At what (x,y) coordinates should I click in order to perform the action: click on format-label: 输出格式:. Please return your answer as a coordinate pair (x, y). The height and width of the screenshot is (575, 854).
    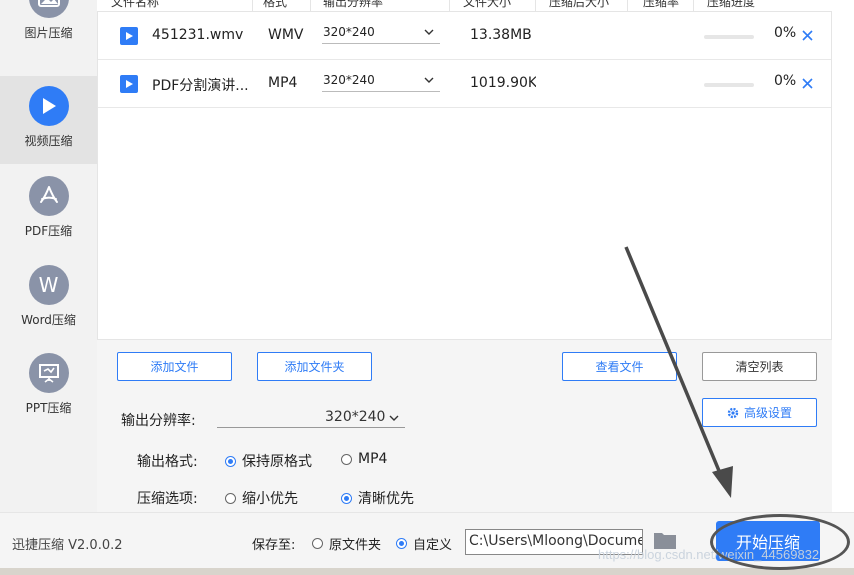
    Looking at the image, I should click on (167, 462).